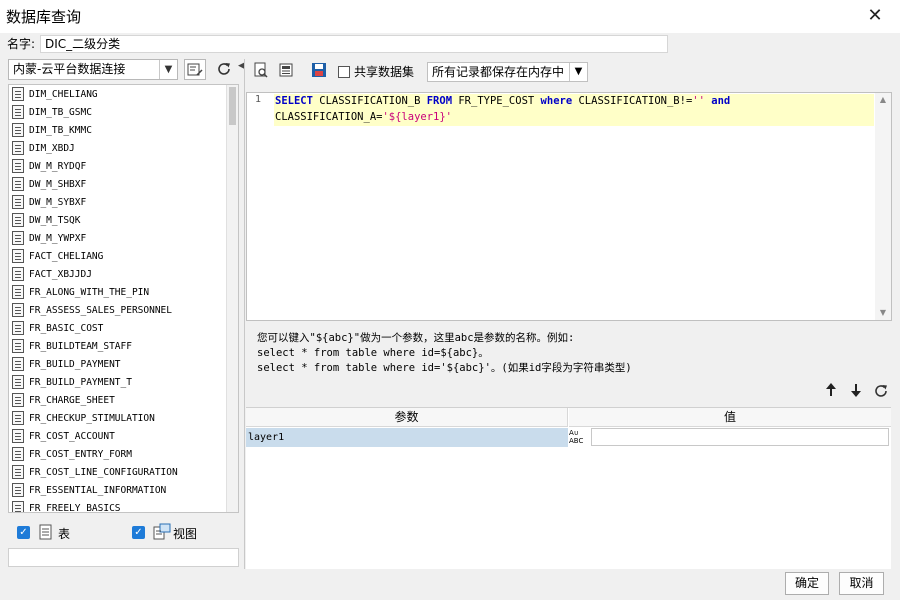 The width and height of the screenshot is (900, 600). Describe the element at coordinates (52, 148) in the screenshot. I see `table-name: DIM_XBDJ` at that location.